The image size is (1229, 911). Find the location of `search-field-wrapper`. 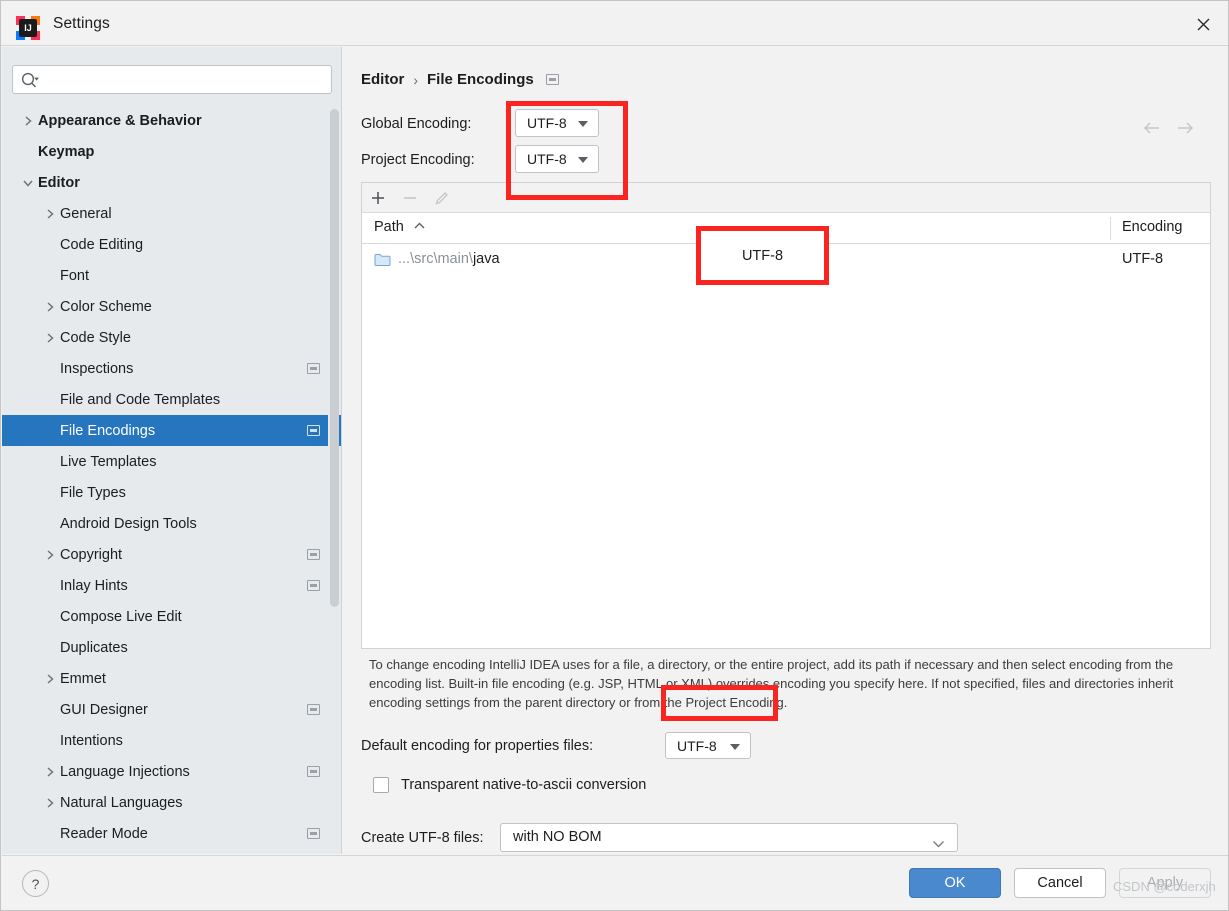

search-field-wrapper is located at coordinates (172, 79).